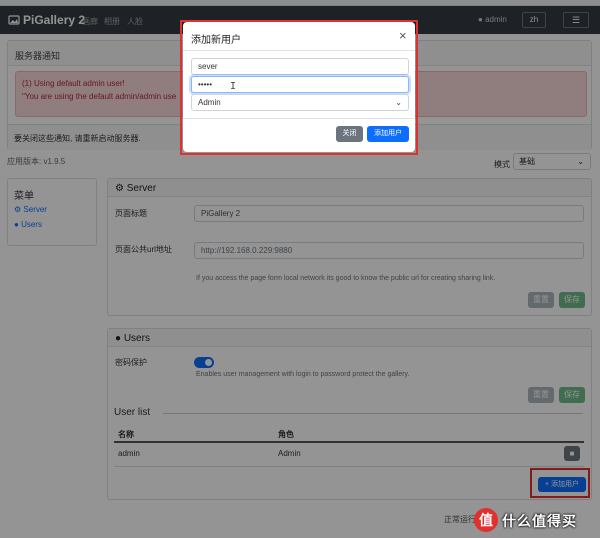  Describe the element at coordinates (403, 35) in the screenshot. I see `close-icon: ×` at that location.